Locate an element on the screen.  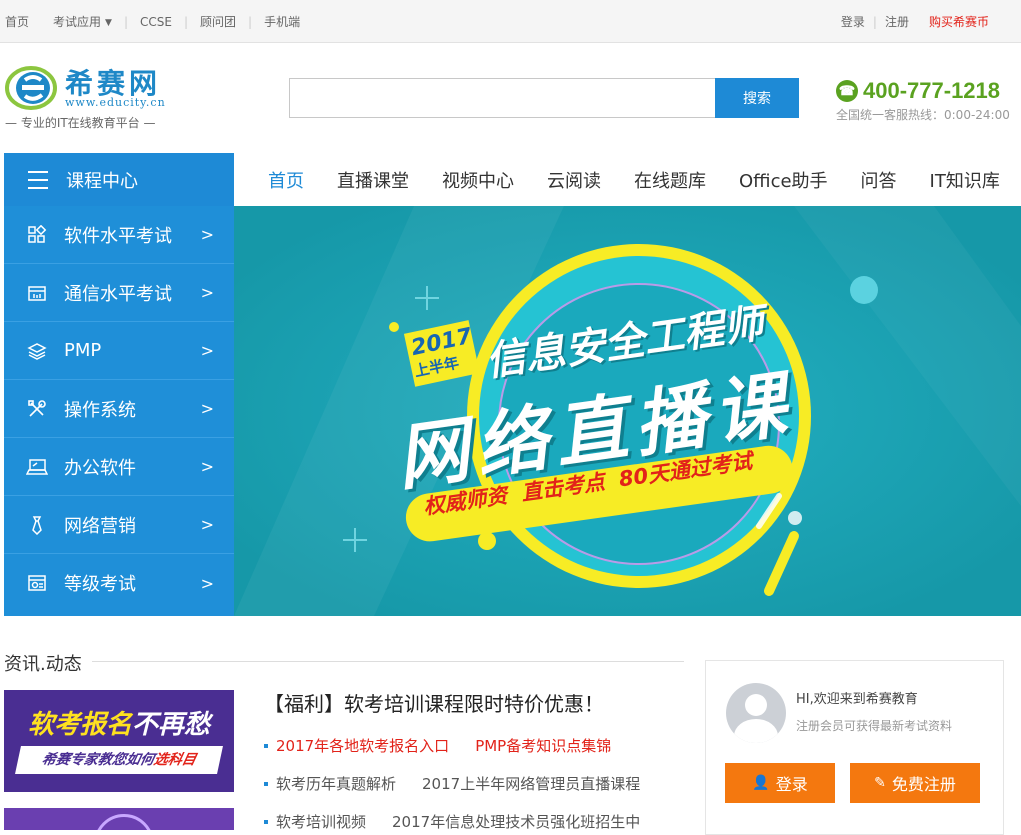
network-icon is located at coordinates (37, 293).